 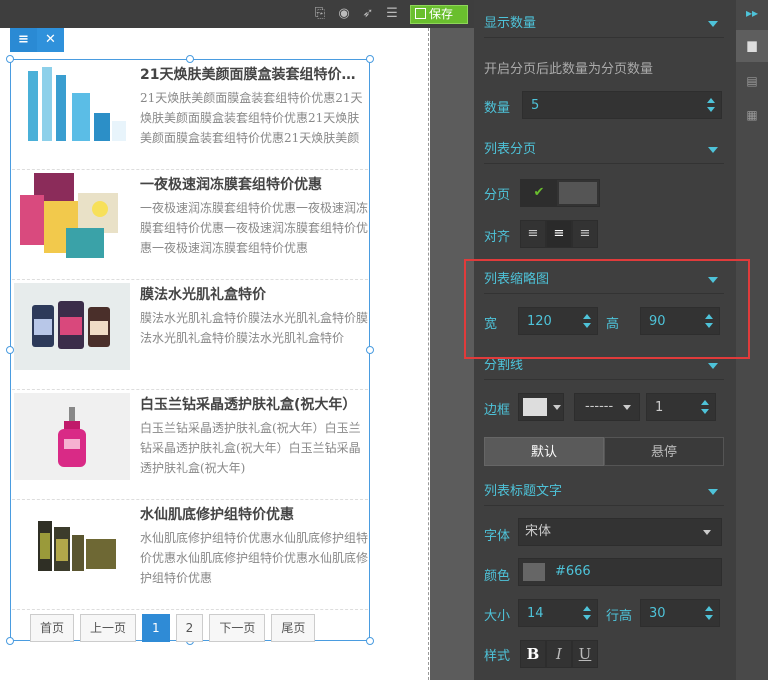 What do you see at coordinates (368, 14) in the screenshot?
I see `rocket-icon: ➶` at bounding box center [368, 14].